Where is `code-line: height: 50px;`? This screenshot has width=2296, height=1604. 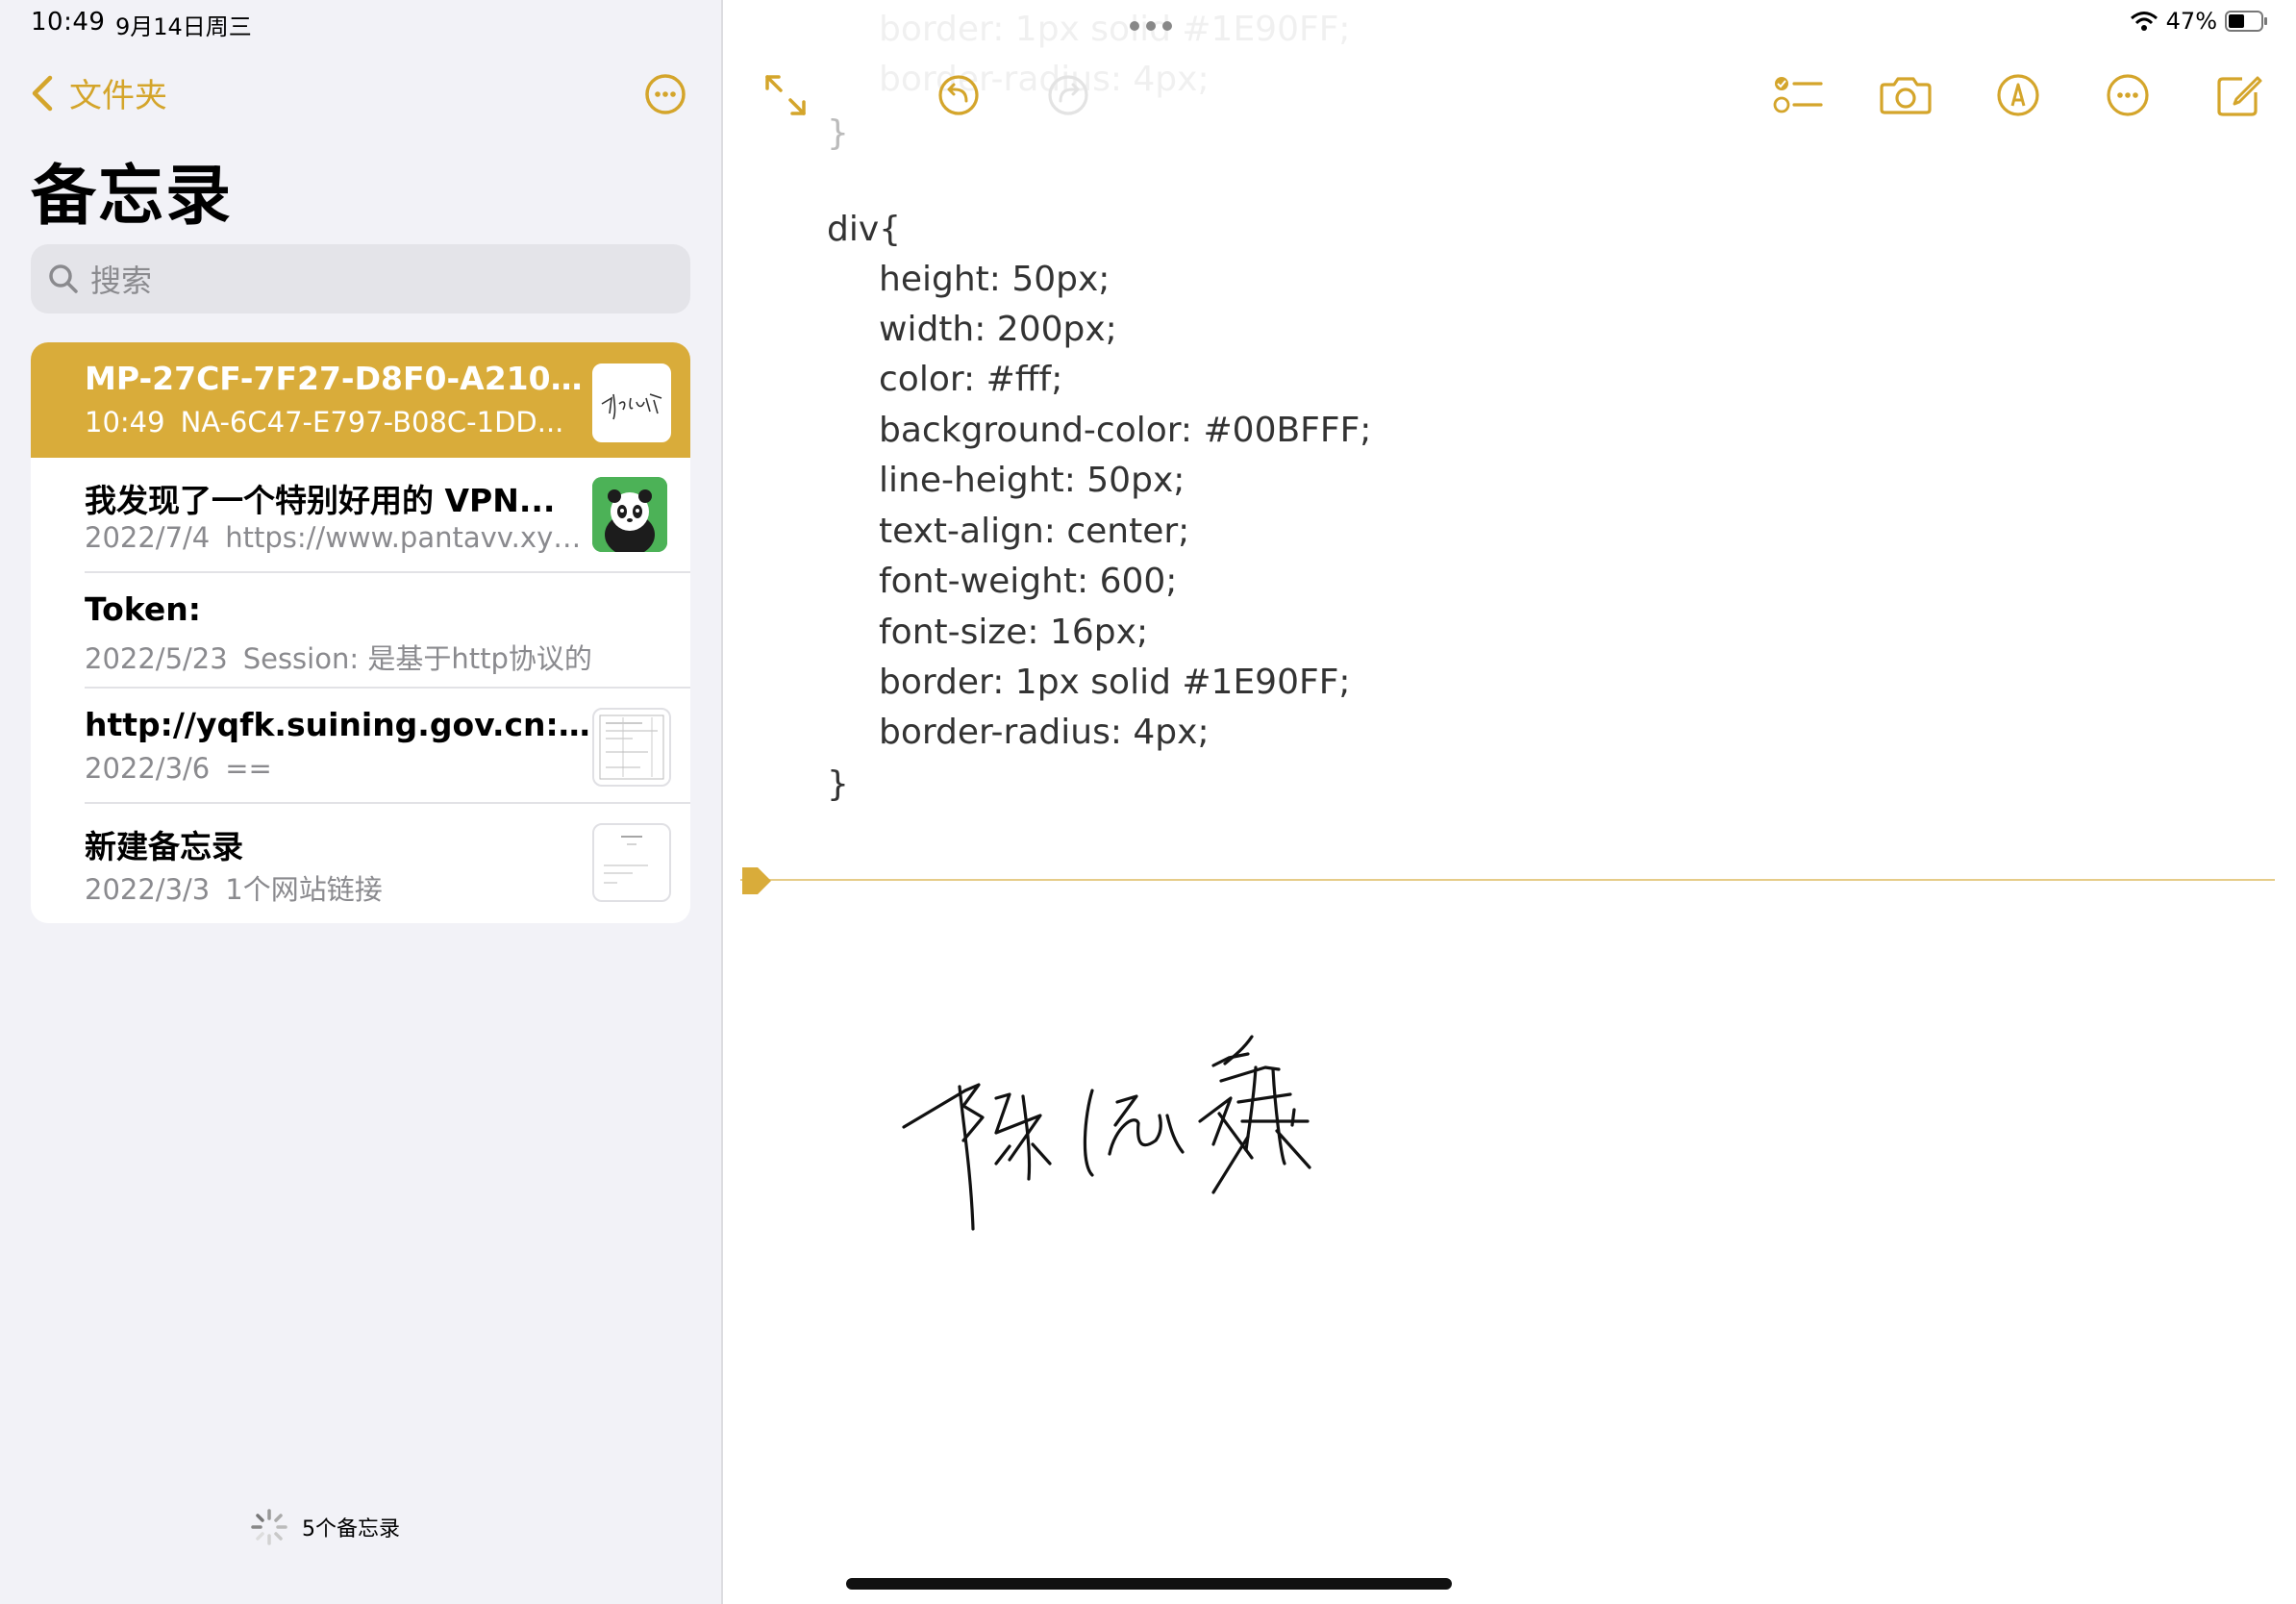 code-line: height: 50px; is located at coordinates (995, 279).